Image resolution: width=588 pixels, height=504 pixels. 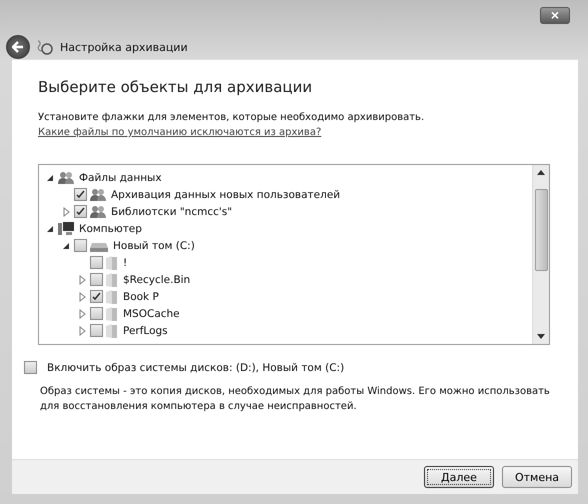 I want to click on help-link: Какие файлы по умолчанию исключаются из архива?, so click(x=180, y=132).